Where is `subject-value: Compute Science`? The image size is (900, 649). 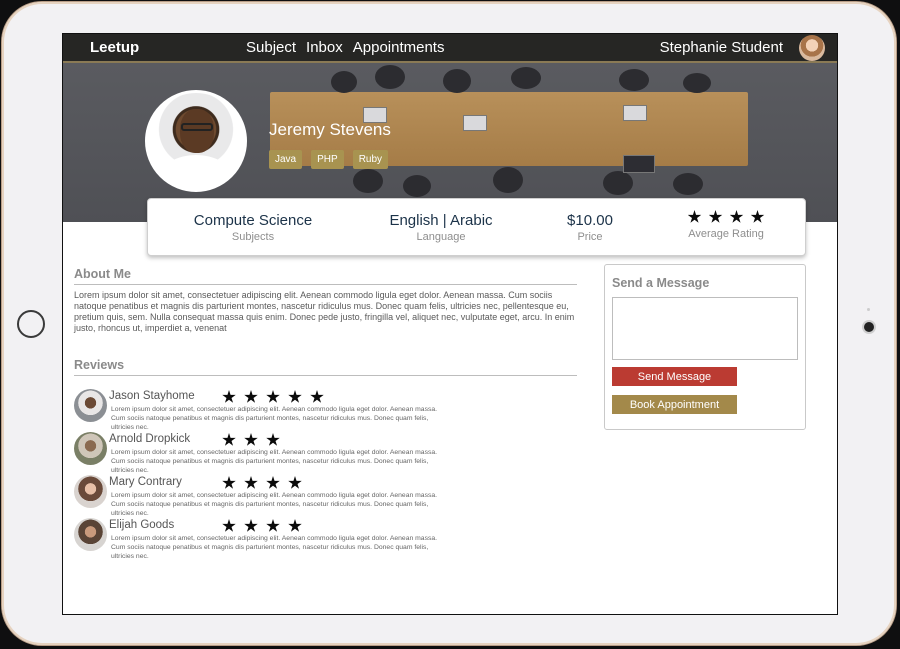
subject-value: Compute Science is located at coordinates (253, 220).